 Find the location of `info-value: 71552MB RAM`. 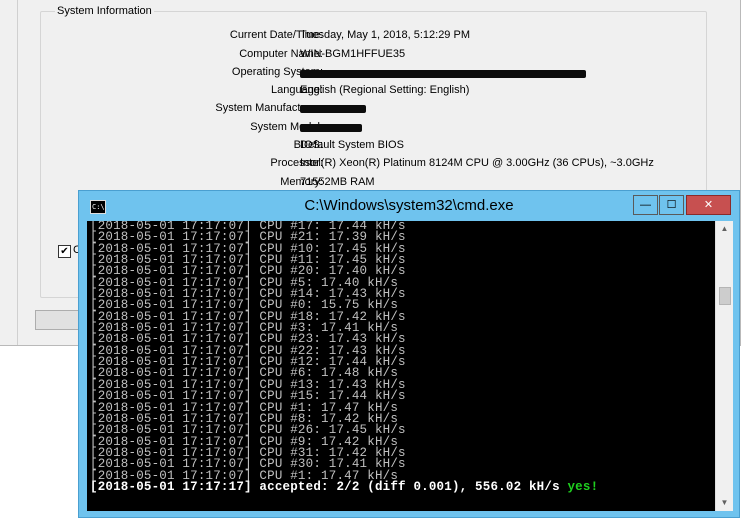

info-value: 71552MB RAM is located at coordinates (337, 182).